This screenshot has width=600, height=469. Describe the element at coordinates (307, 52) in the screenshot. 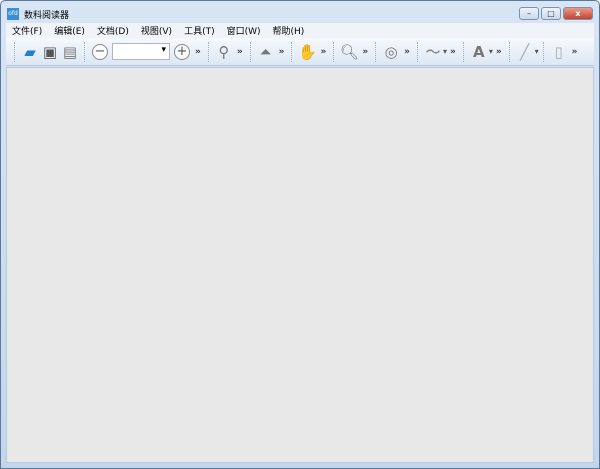

I see `hand-tool-icon: ✋` at that location.